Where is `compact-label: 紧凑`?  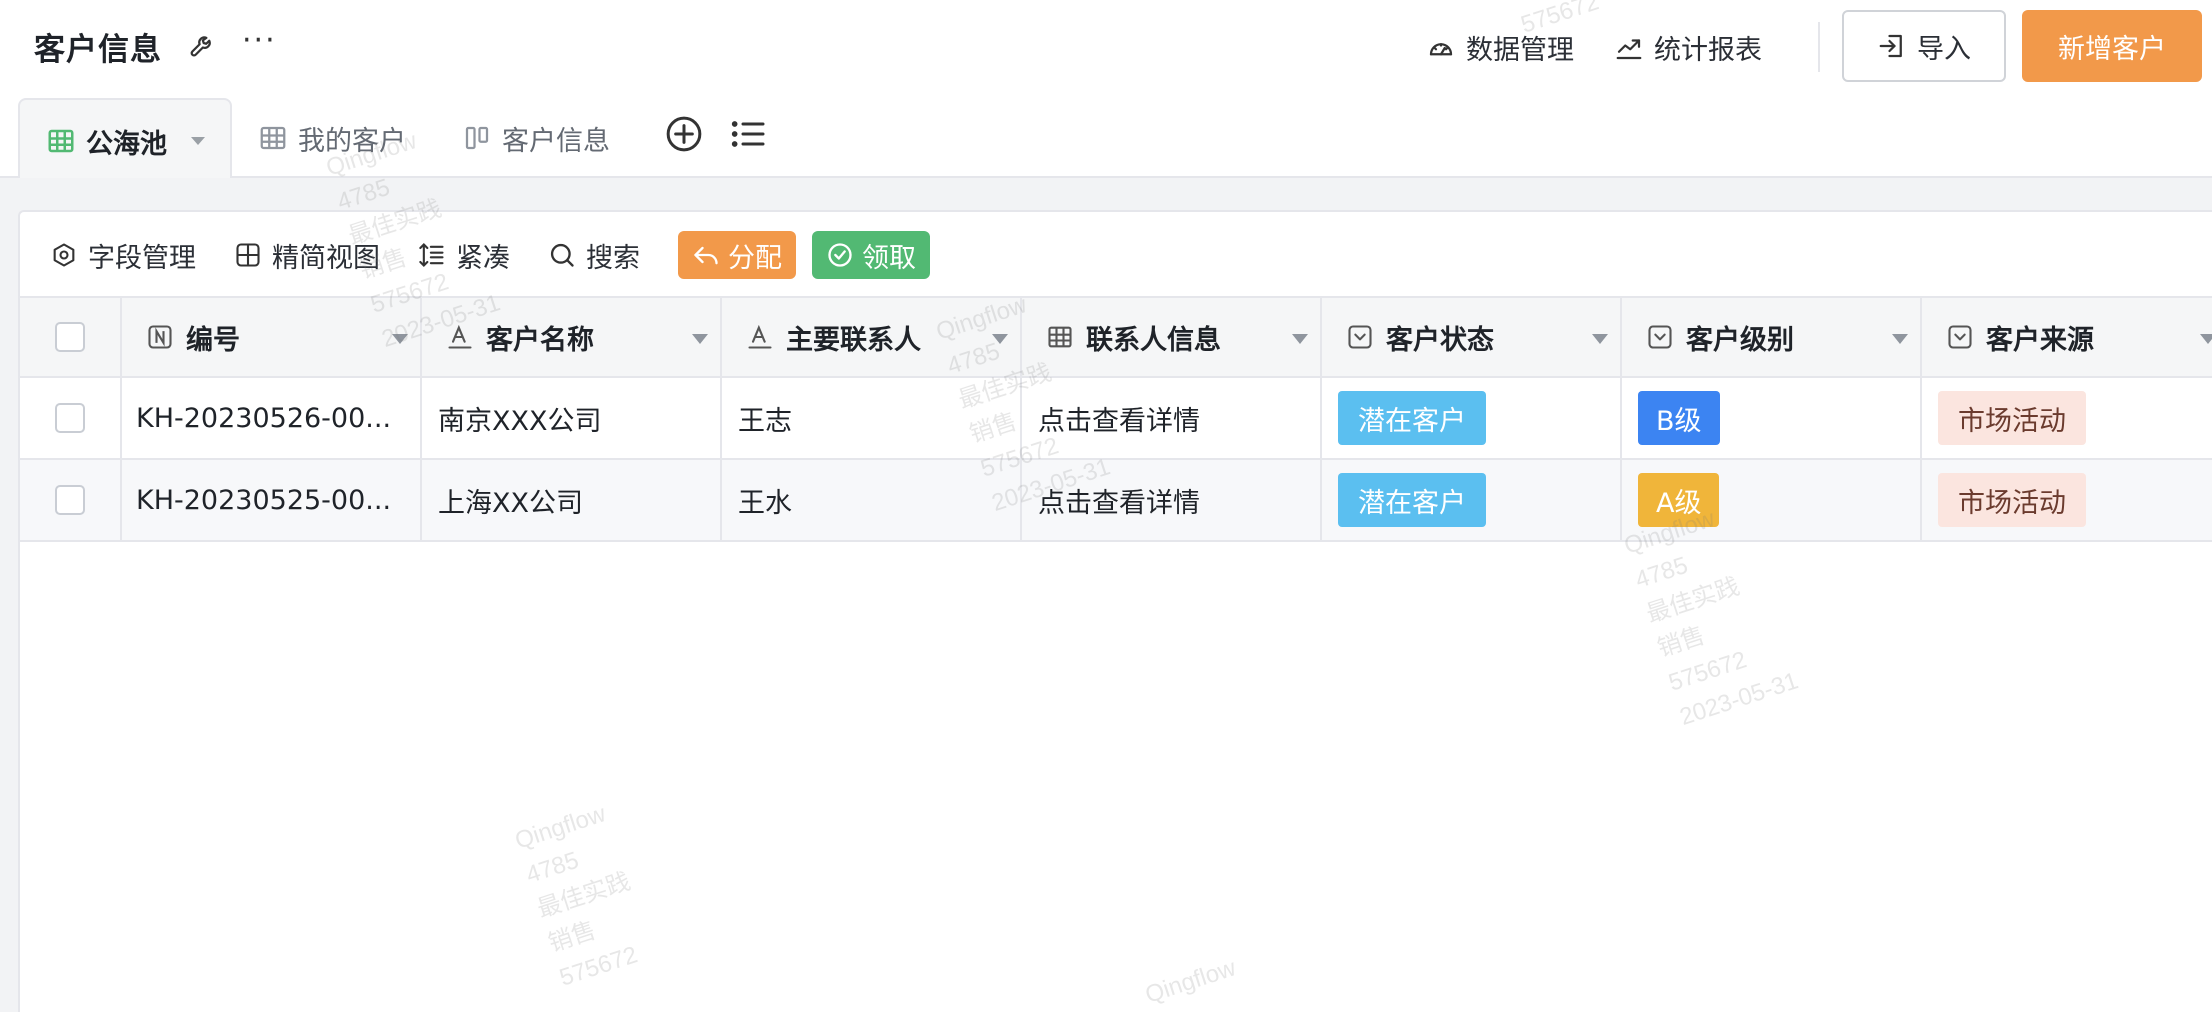
compact-label: 紧凑 is located at coordinates (483, 258).